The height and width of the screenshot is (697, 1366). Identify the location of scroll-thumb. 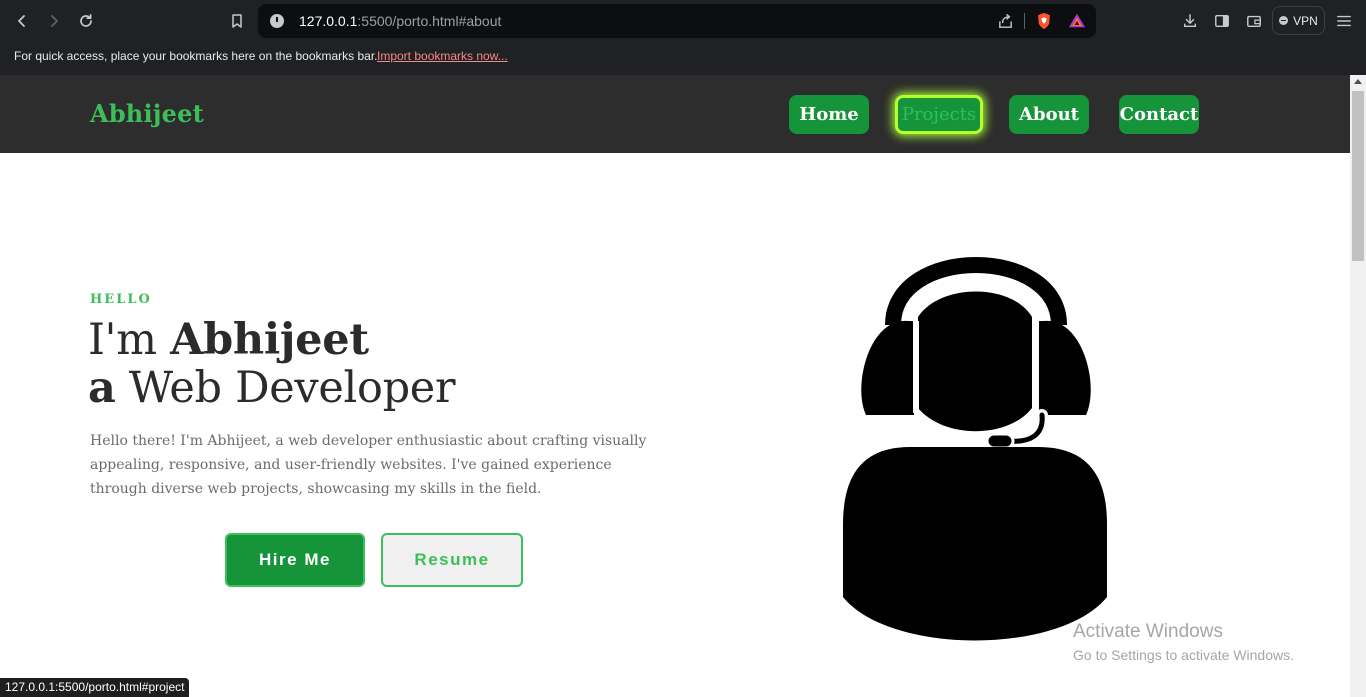
(1358, 176).